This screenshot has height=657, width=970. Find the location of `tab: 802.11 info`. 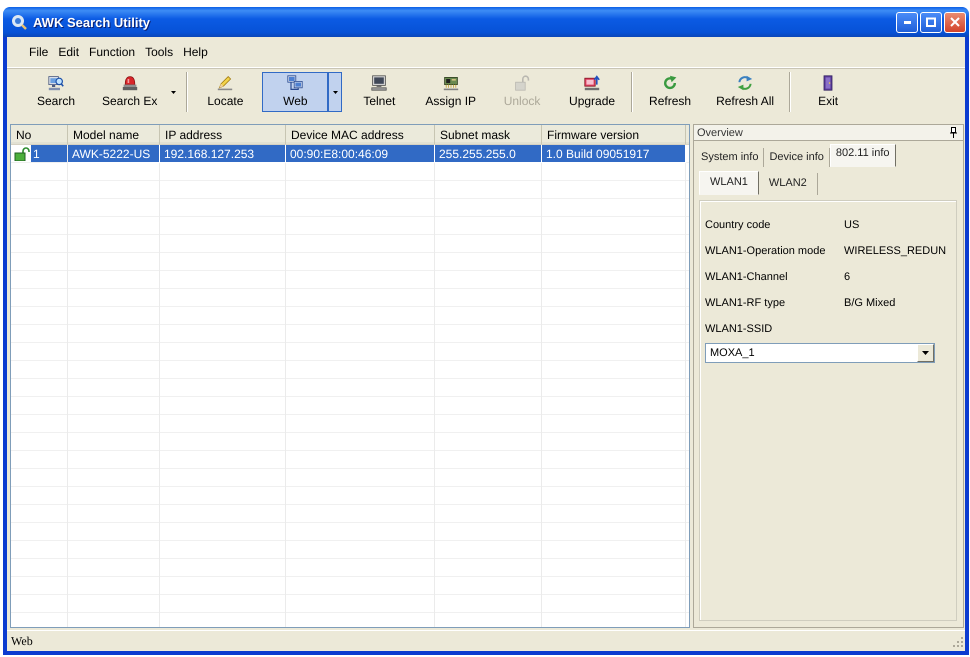

tab: 802.11 info is located at coordinates (863, 155).